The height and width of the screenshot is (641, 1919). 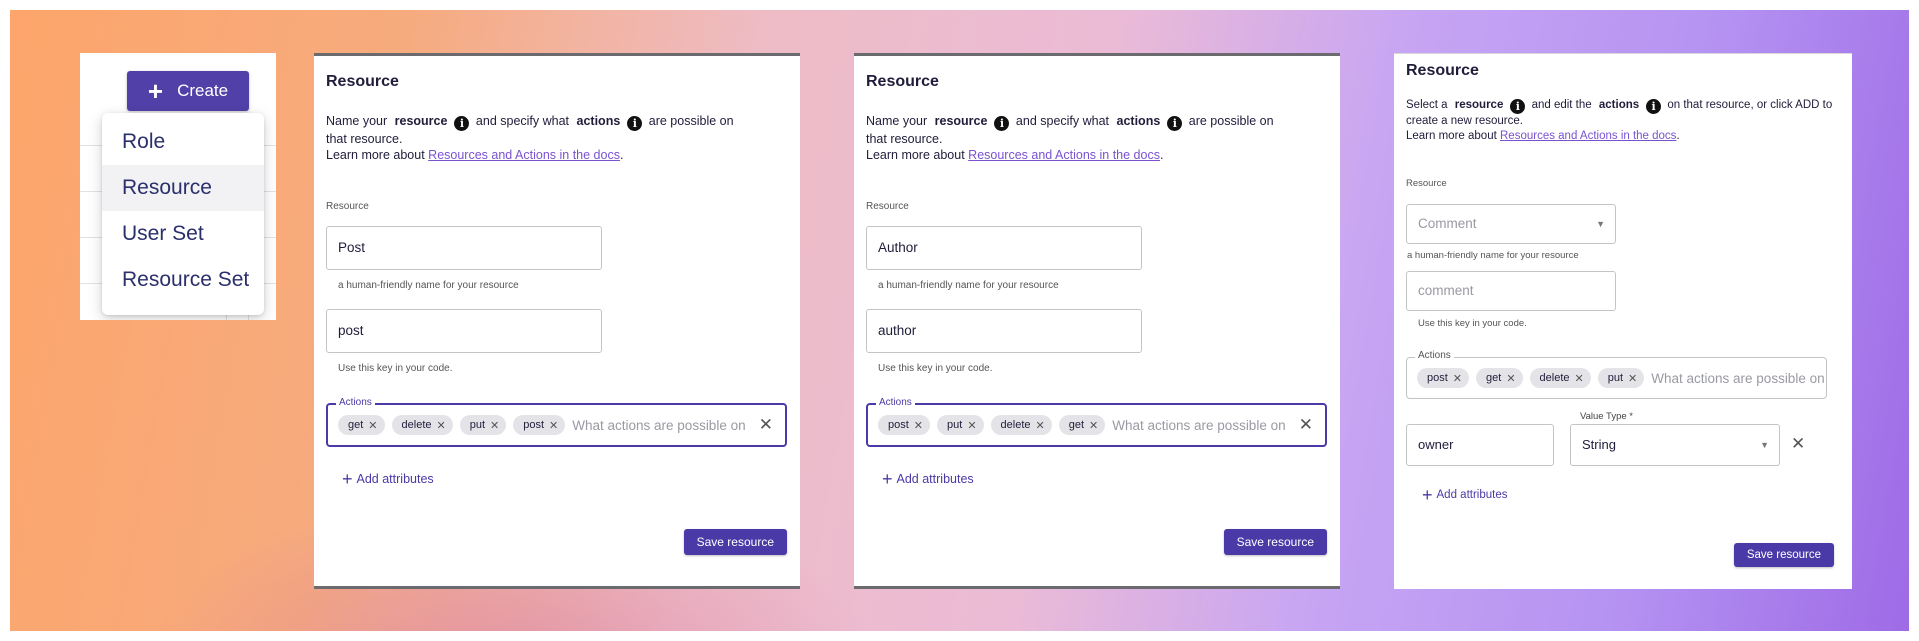 I want to click on value-type-value: String, so click(x=1599, y=444).